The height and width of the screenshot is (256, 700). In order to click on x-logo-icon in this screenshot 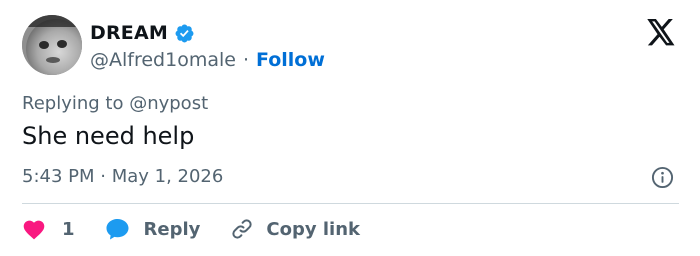, I will do `click(661, 32)`.